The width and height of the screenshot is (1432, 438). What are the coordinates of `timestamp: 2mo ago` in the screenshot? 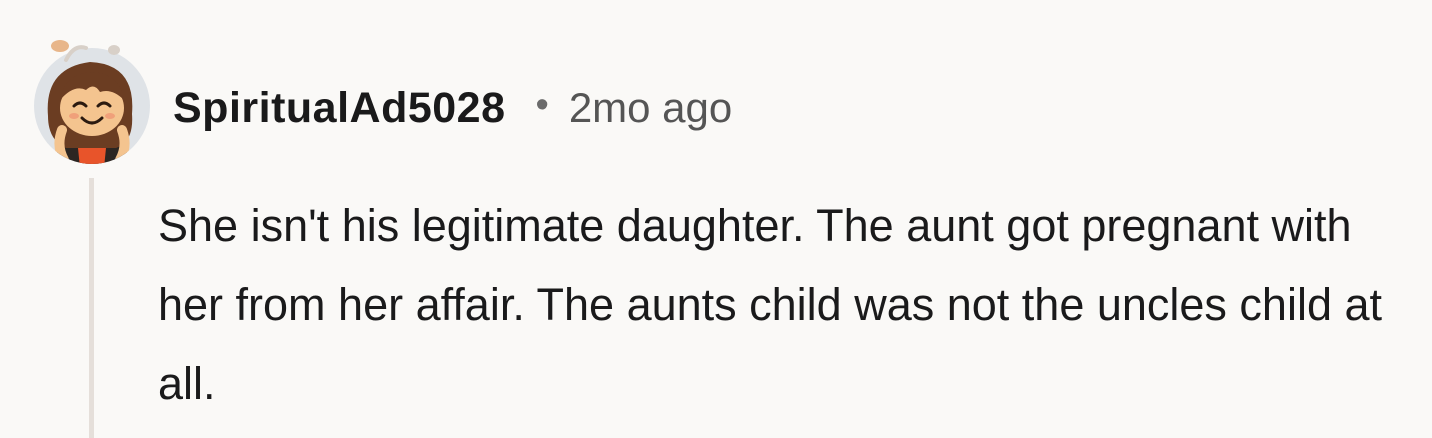 It's located at (650, 108).